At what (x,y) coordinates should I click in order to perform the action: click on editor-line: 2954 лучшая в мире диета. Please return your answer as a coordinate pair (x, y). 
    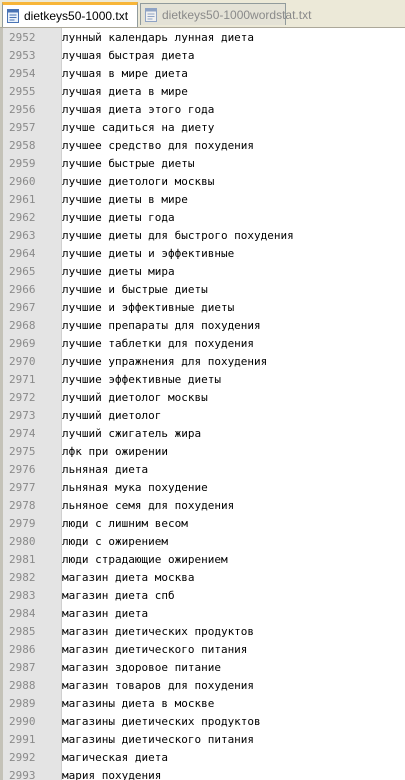
    Looking at the image, I should click on (204, 74).